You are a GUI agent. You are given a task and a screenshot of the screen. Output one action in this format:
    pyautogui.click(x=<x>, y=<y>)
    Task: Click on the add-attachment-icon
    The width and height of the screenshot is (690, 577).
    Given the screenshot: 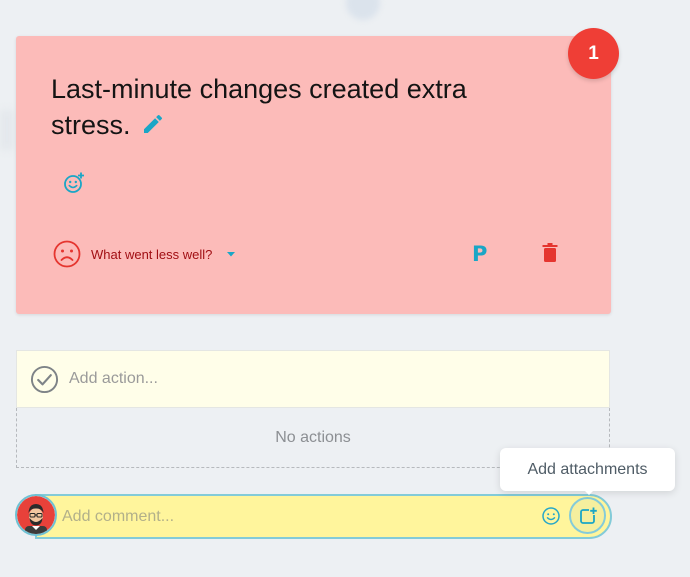 What is the action you would take?
    pyautogui.click(x=588, y=515)
    